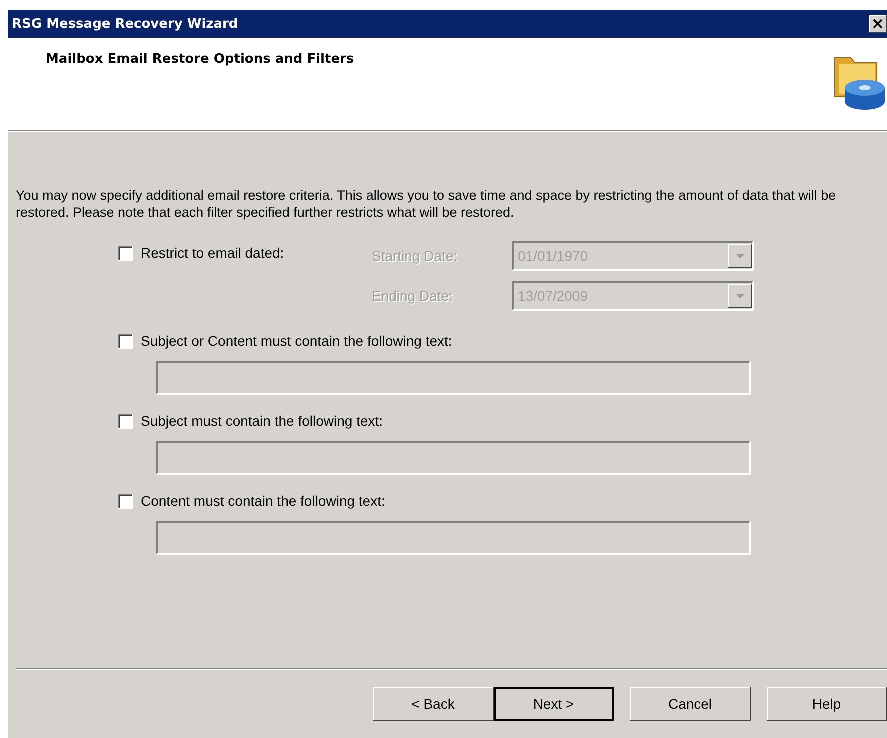  I want to click on checkbox-label: Restrict to email dated:, so click(212, 253).